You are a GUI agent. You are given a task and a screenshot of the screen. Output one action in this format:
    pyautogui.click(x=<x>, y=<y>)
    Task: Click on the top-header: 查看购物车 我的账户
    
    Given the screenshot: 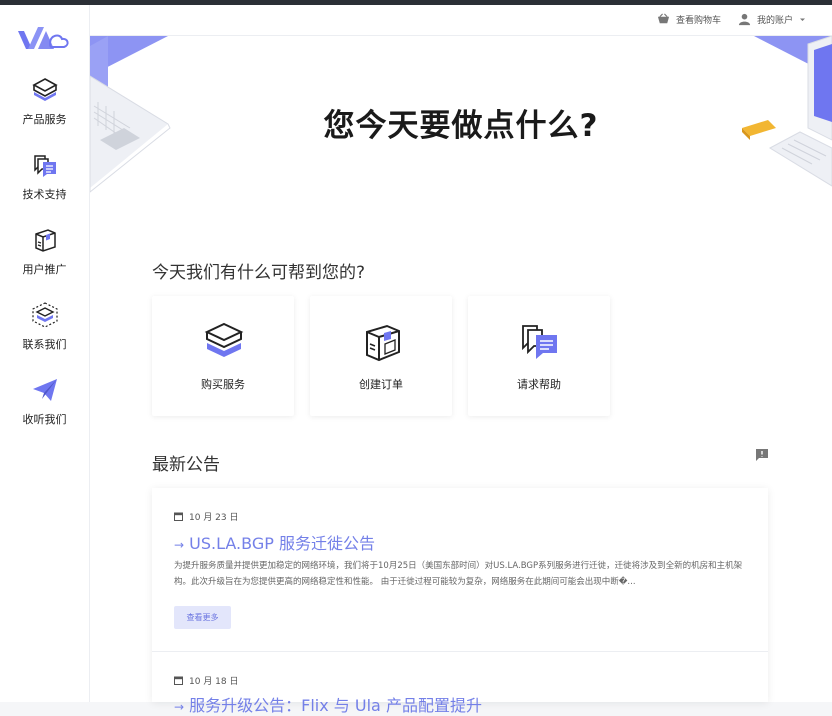 What is the action you would take?
    pyautogui.click(x=461, y=20)
    